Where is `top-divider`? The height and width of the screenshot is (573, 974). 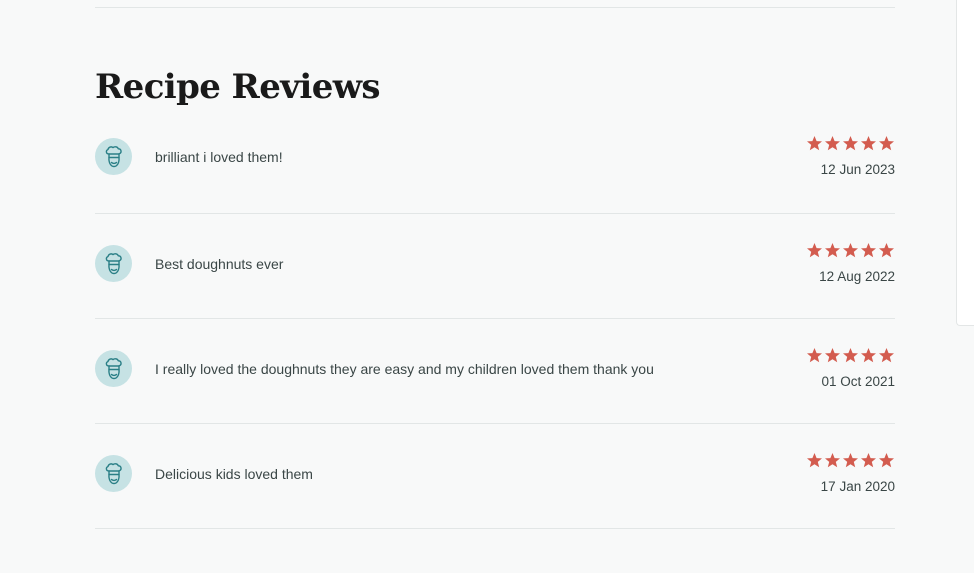 top-divider is located at coordinates (495, 7).